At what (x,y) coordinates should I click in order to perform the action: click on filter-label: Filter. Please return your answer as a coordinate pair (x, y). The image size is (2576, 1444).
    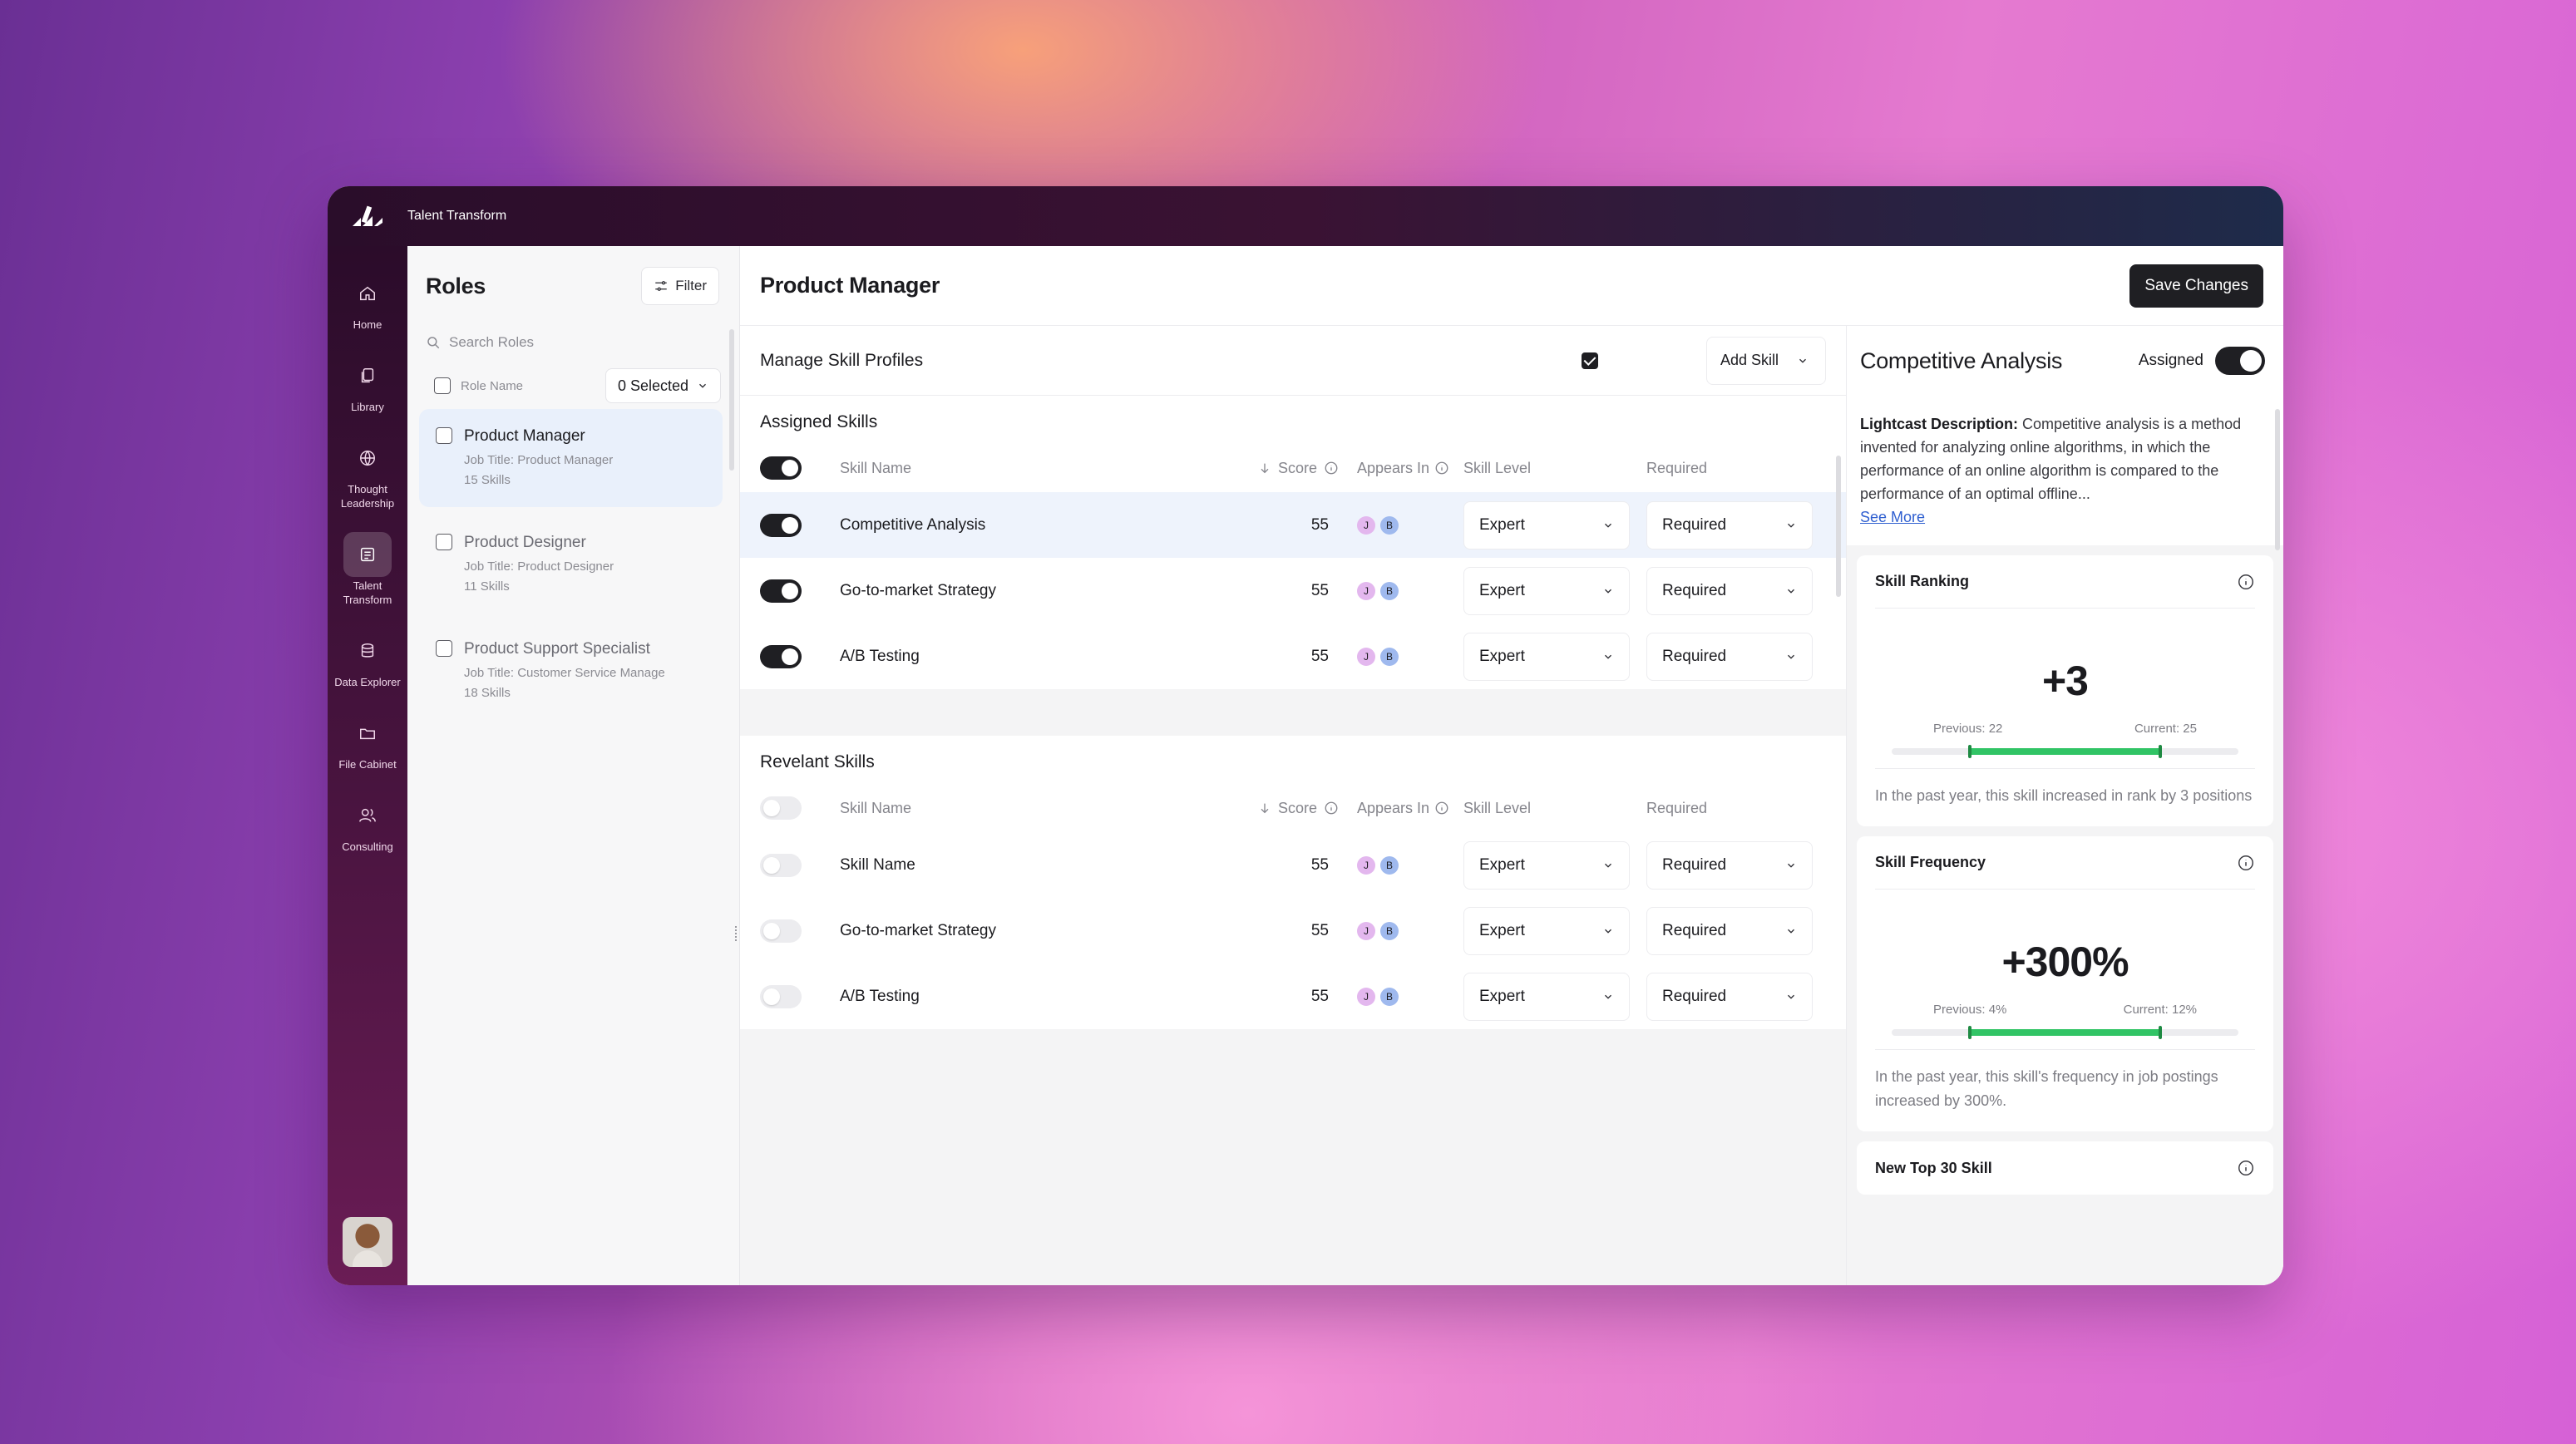
    Looking at the image, I should click on (691, 285).